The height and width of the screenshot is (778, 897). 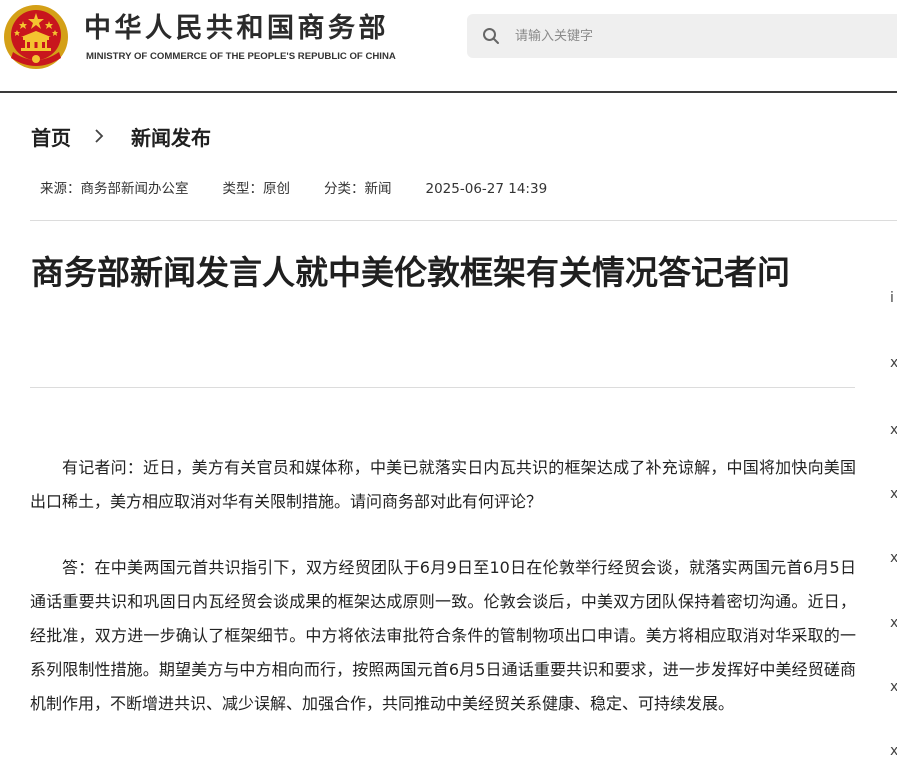 I want to click on article-meta: 来源：商务部新闻办公室 类型：原创 分类：新闻 2025-06-27 14:39, so click(x=293, y=189).